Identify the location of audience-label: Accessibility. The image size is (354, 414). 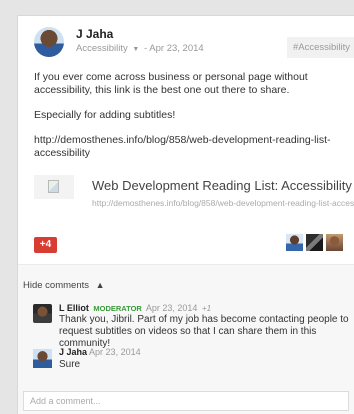
(102, 48).